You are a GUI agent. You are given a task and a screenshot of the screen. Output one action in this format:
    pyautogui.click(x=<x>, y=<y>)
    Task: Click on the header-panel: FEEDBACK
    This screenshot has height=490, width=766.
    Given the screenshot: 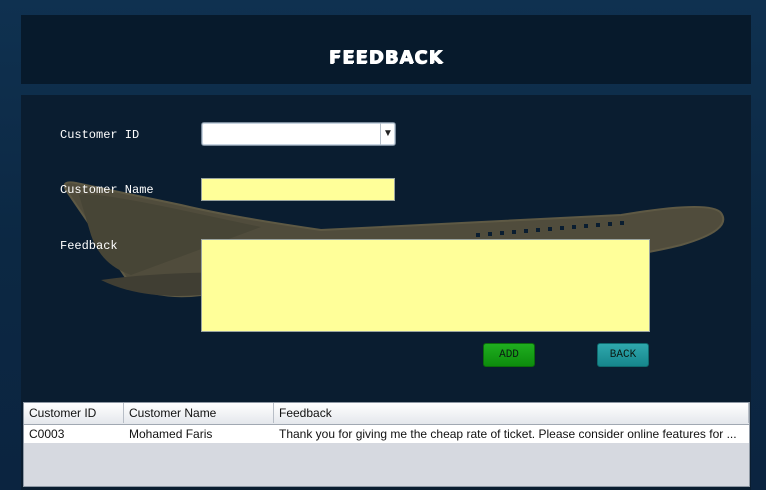 What is the action you would take?
    pyautogui.click(x=386, y=49)
    